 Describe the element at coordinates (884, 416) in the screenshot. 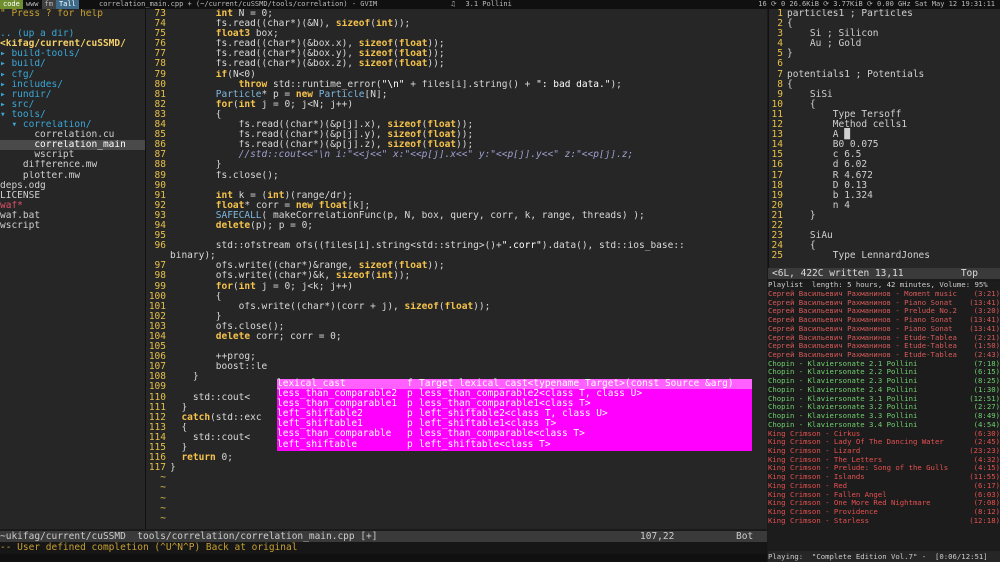

I see `playlist-track: Chopin - Klaviersonate 3.3 Pollini (8:49)` at that location.